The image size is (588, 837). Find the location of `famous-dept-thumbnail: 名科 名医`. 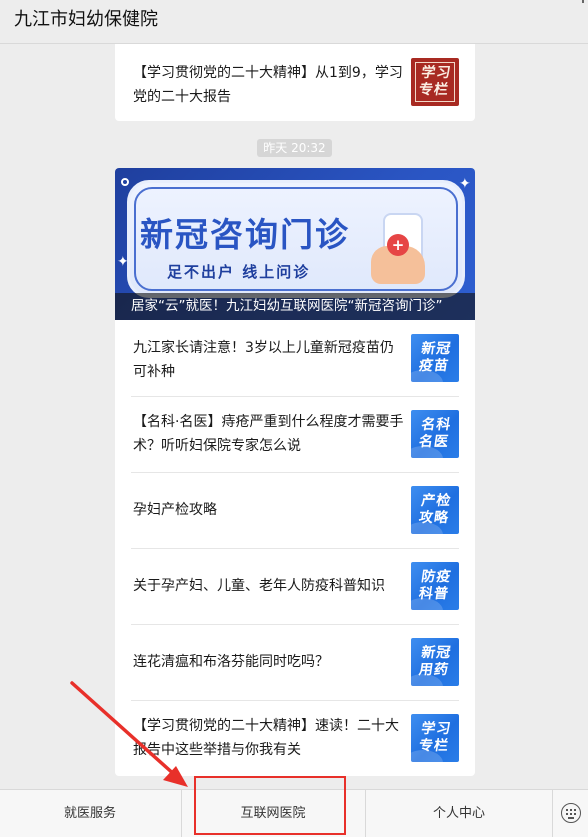

famous-dept-thumbnail: 名科 名医 is located at coordinates (435, 434).